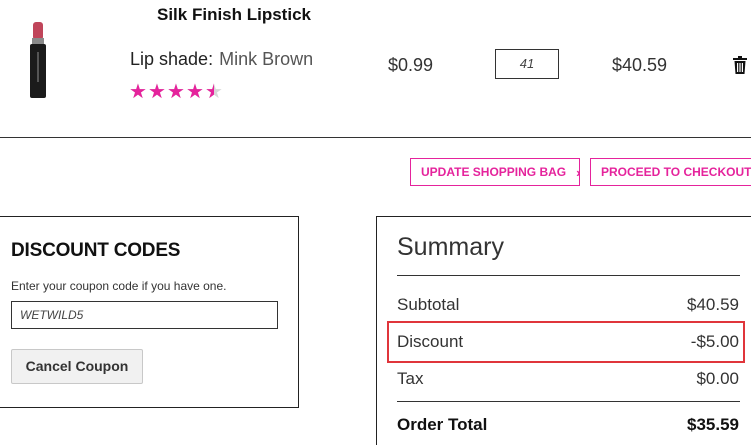 The height and width of the screenshot is (445, 751). What do you see at coordinates (527, 64) in the screenshot?
I see `quantity-input: 41` at bounding box center [527, 64].